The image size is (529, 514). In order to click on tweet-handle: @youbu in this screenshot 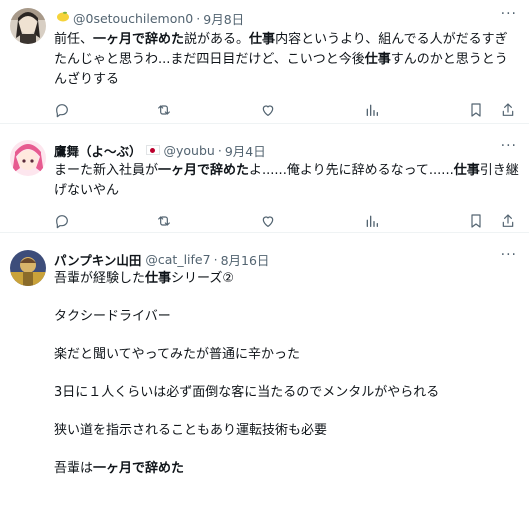, I will do `click(189, 150)`.